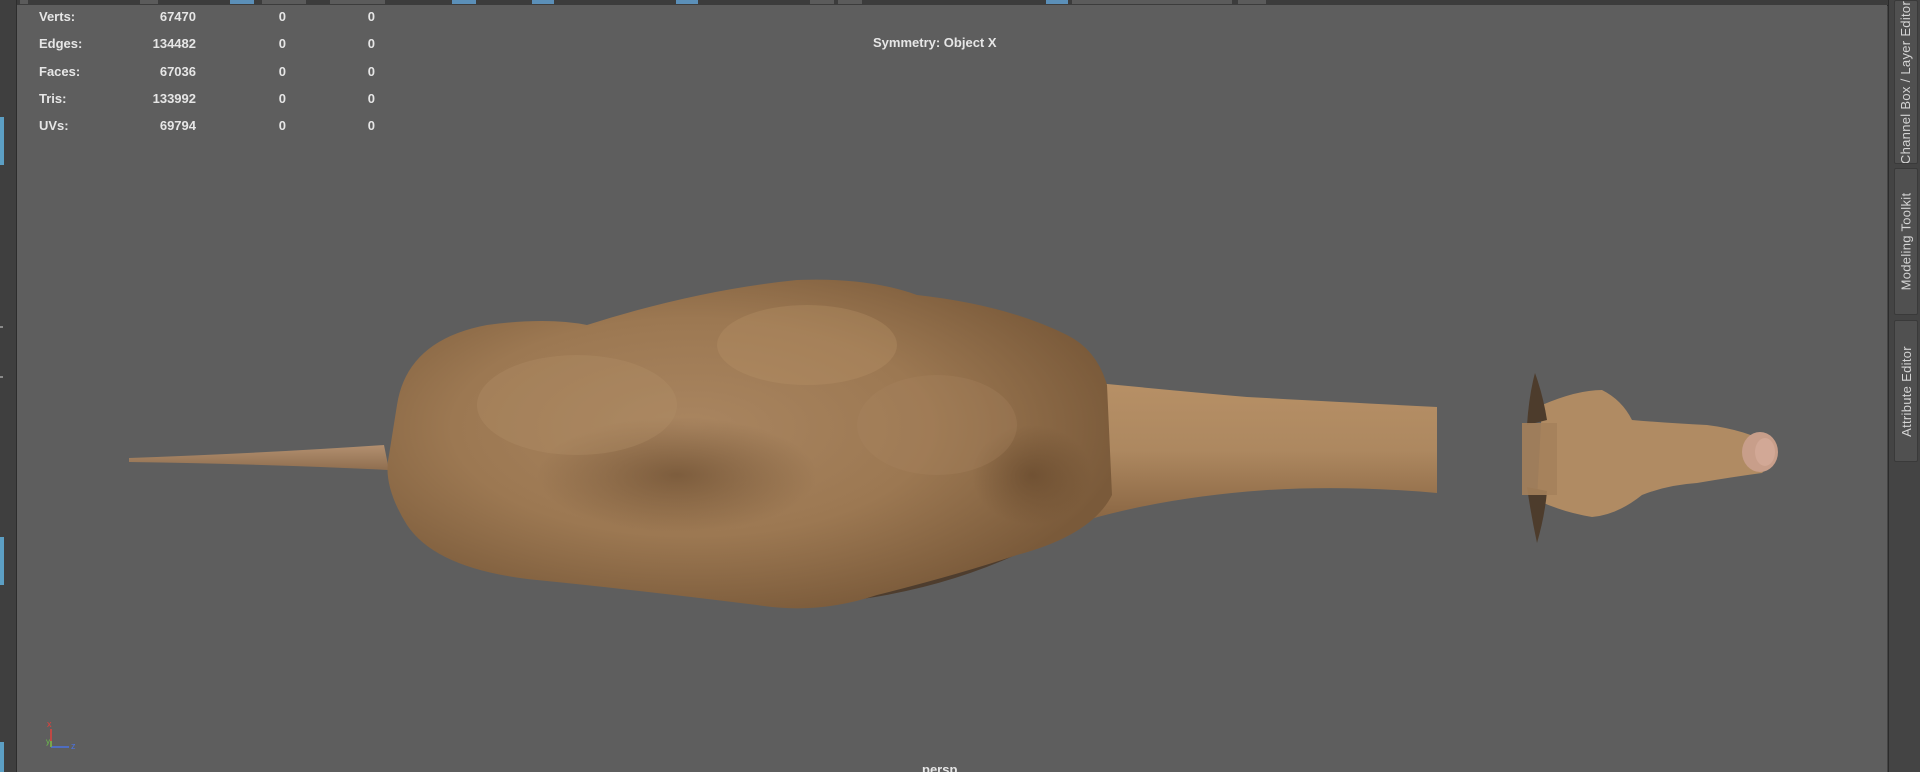 This screenshot has height=772, width=1920. Describe the element at coordinates (177, 126) in the screenshot. I see `hud-value: 69794` at that location.